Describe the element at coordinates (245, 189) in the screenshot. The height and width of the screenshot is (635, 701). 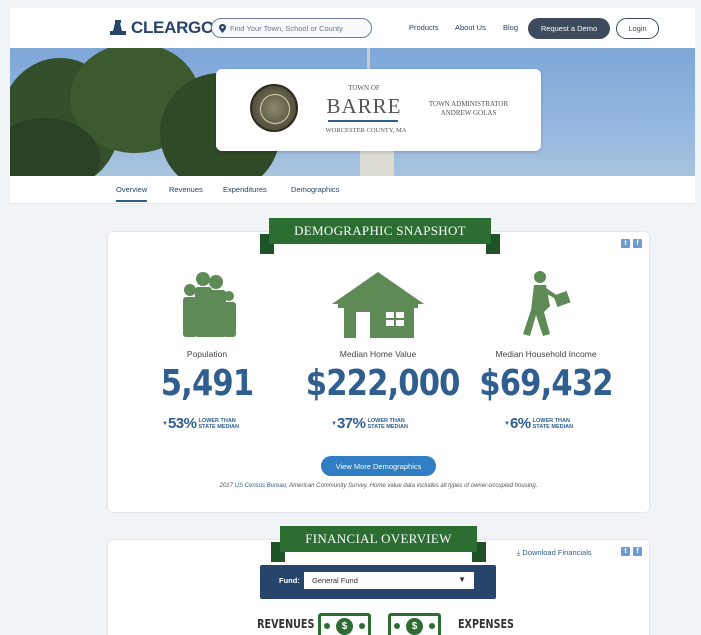
I see `tab-expenditures: Expenditures` at that location.